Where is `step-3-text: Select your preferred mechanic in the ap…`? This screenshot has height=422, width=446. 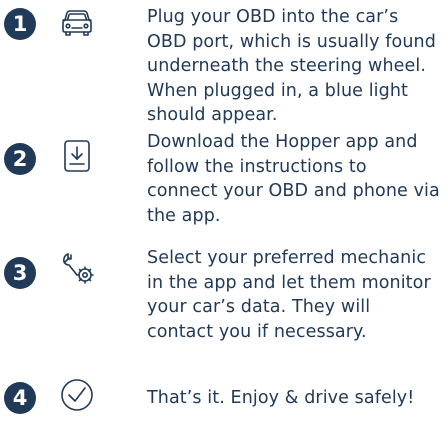 step-3-text: Select your preferred mechanic in the ap… is located at coordinates (289, 295).